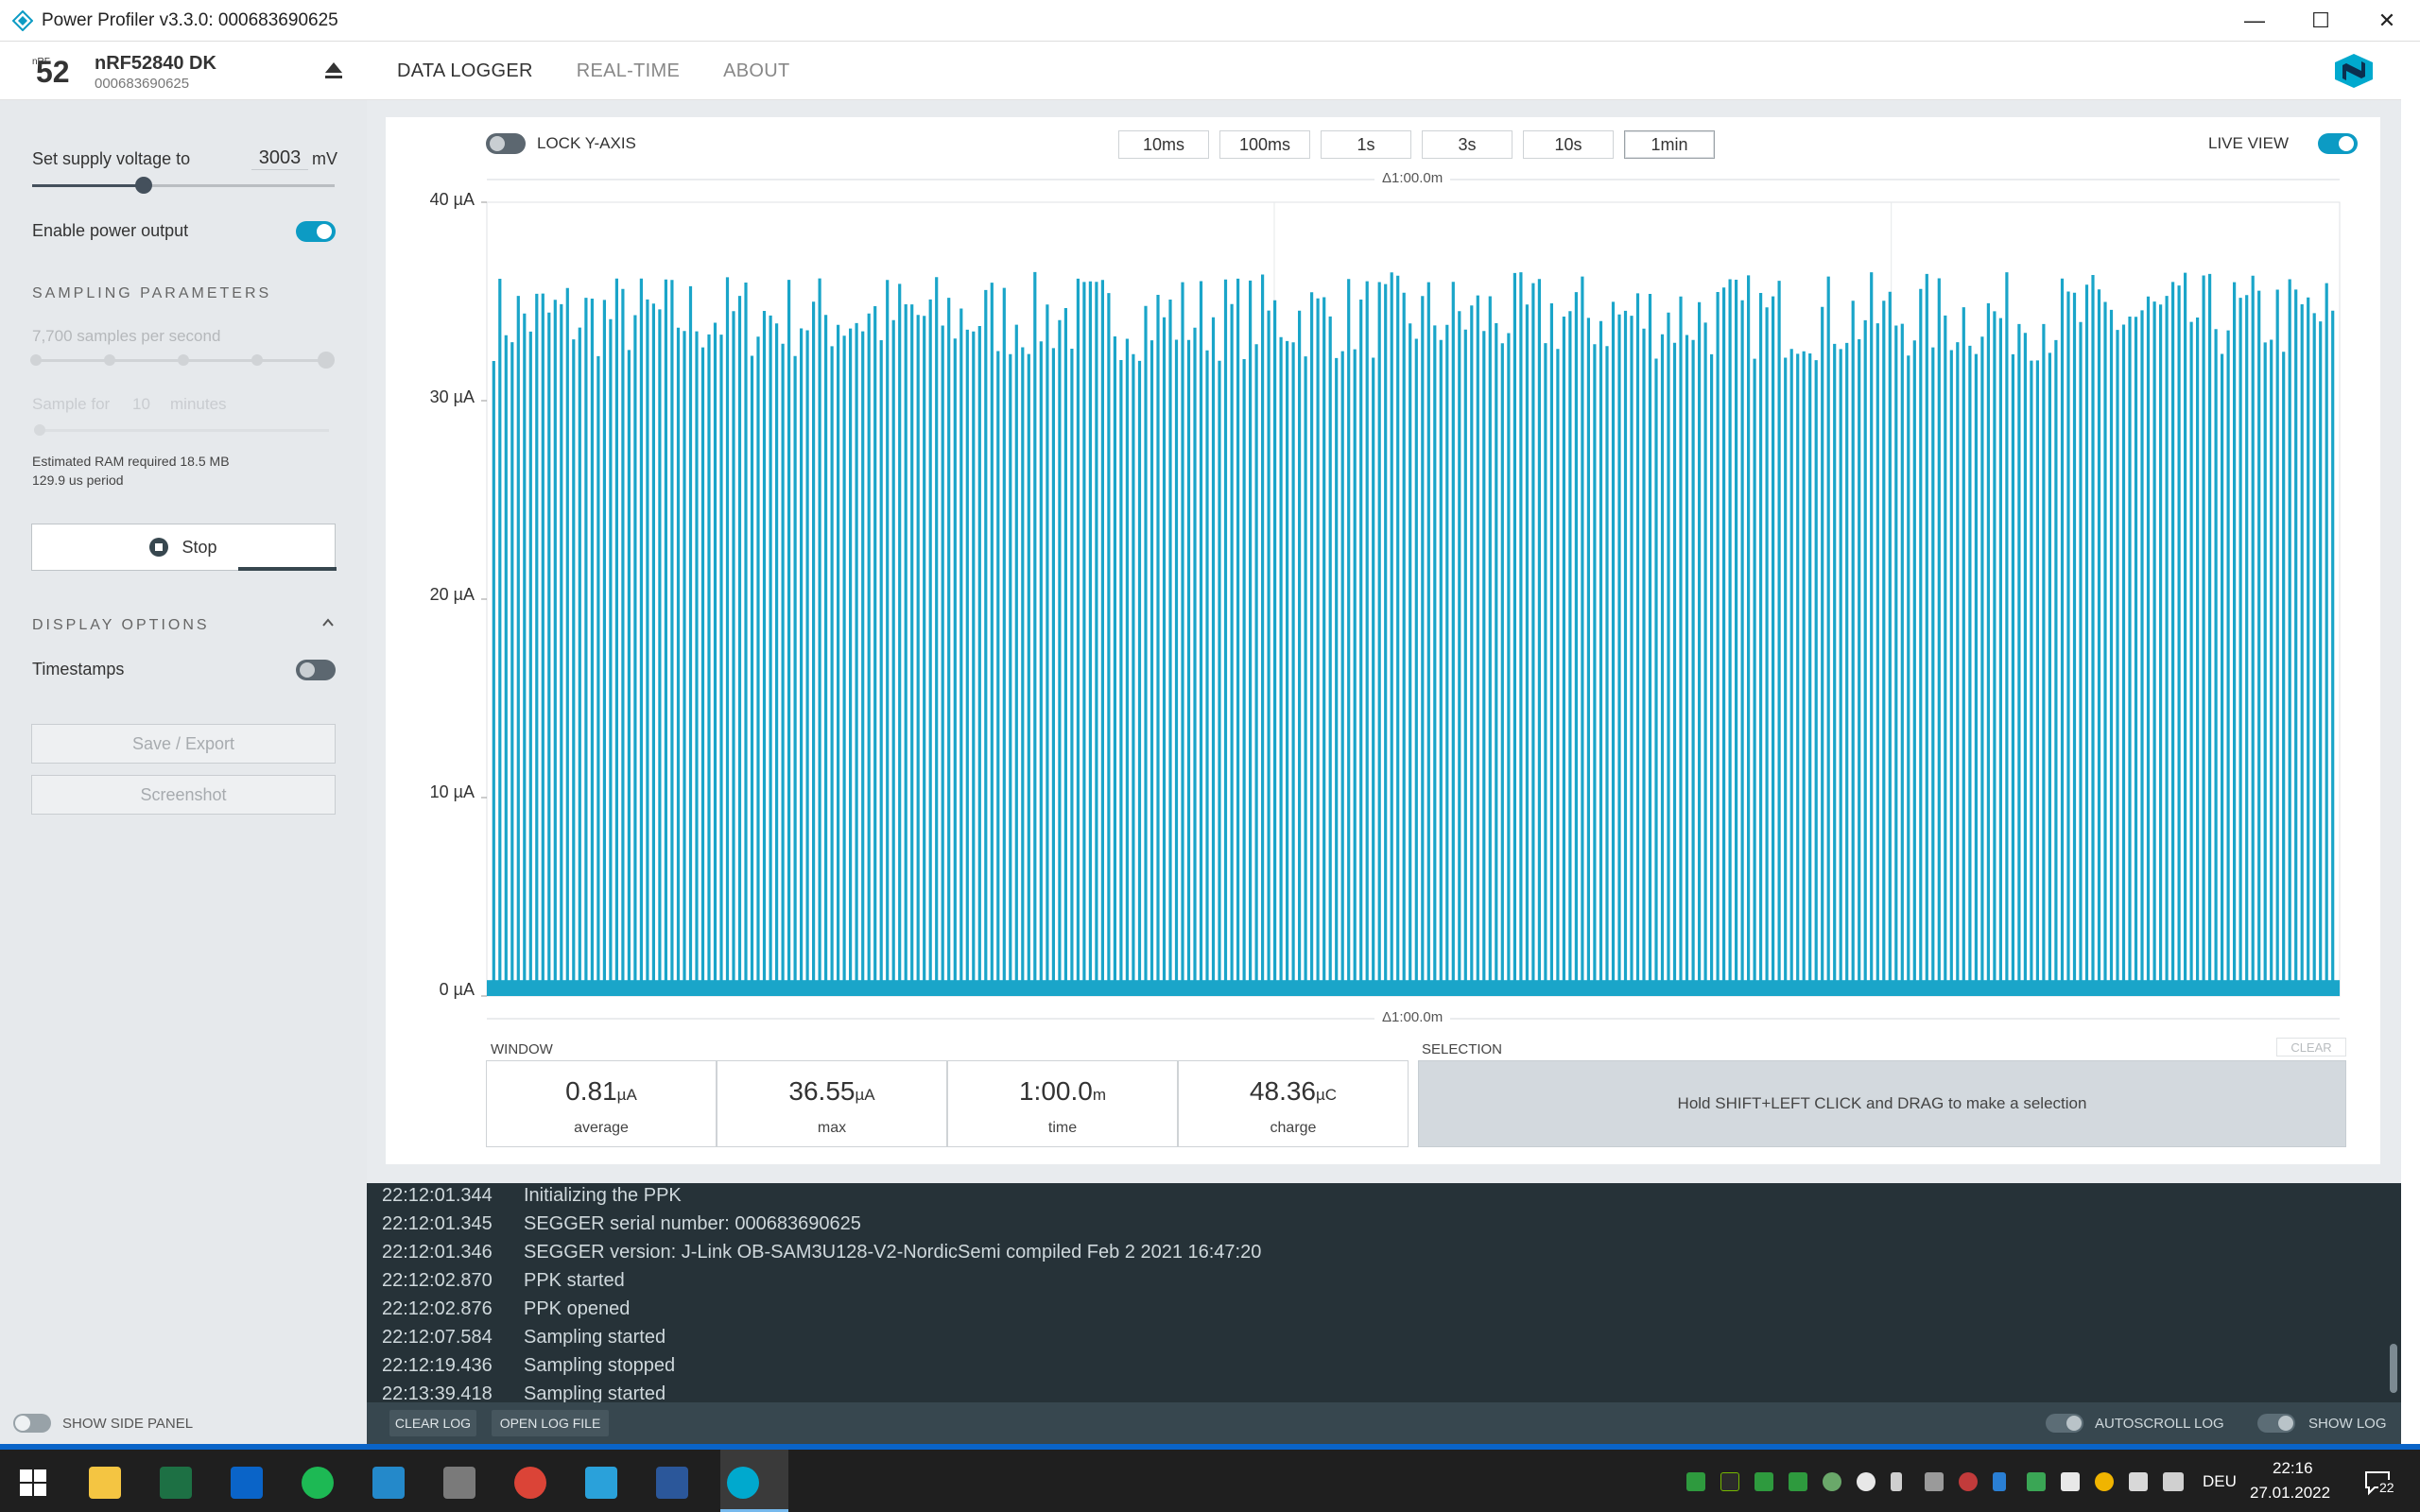 This screenshot has width=2420, height=1512. What do you see at coordinates (2354, 71) in the screenshot?
I see `nordic-logo-icon` at bounding box center [2354, 71].